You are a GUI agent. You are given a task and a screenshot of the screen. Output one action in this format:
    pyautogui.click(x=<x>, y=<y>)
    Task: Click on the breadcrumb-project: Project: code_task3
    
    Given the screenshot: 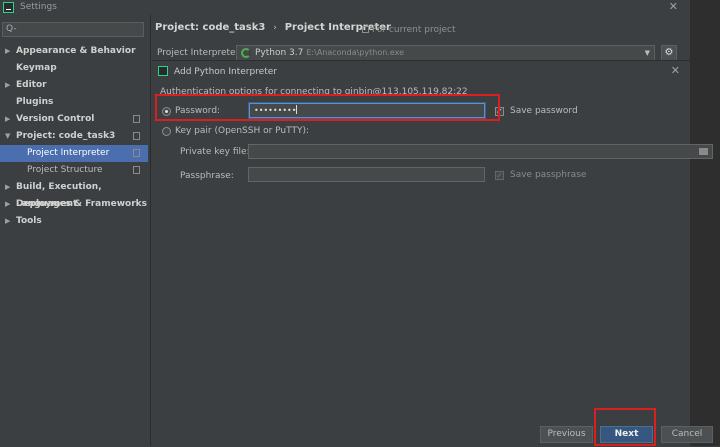 What is the action you would take?
    pyautogui.click(x=210, y=27)
    